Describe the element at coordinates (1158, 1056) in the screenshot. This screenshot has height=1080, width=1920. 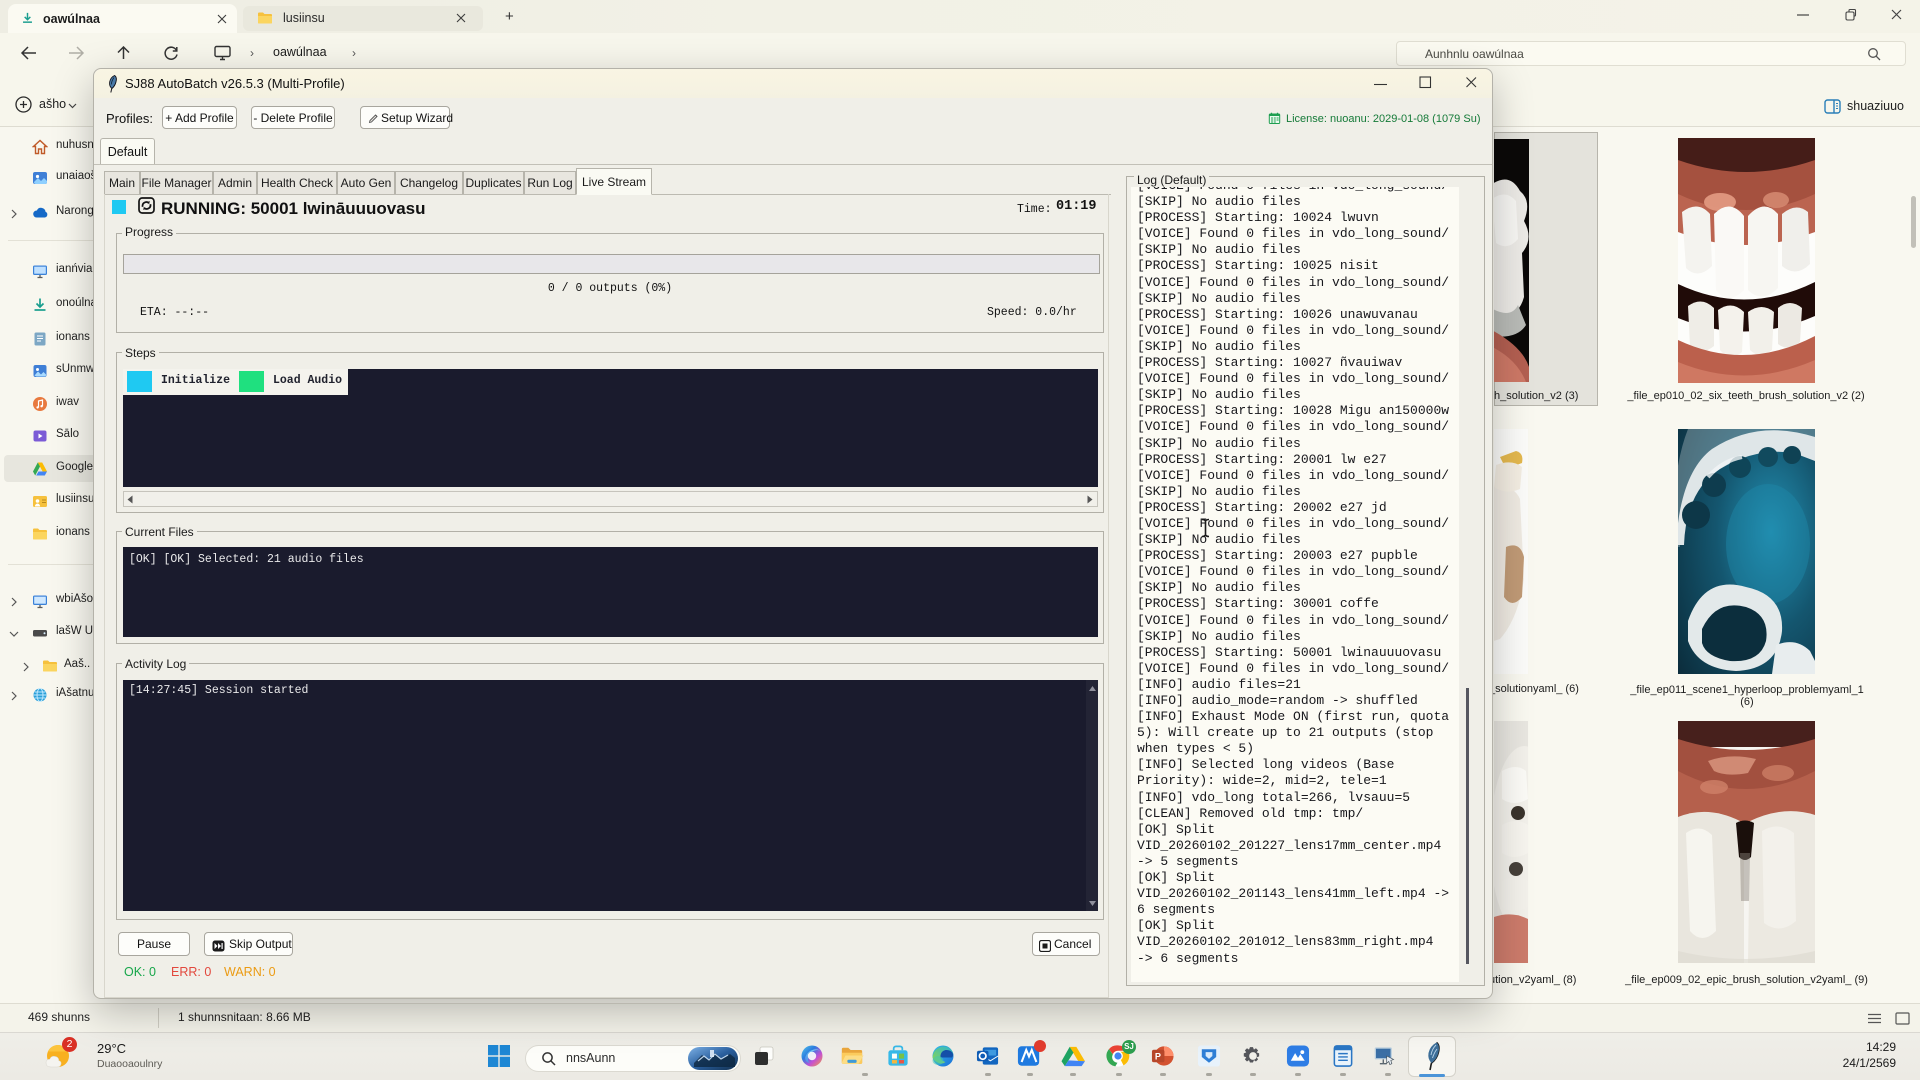
I see `svg-text: P` at that location.